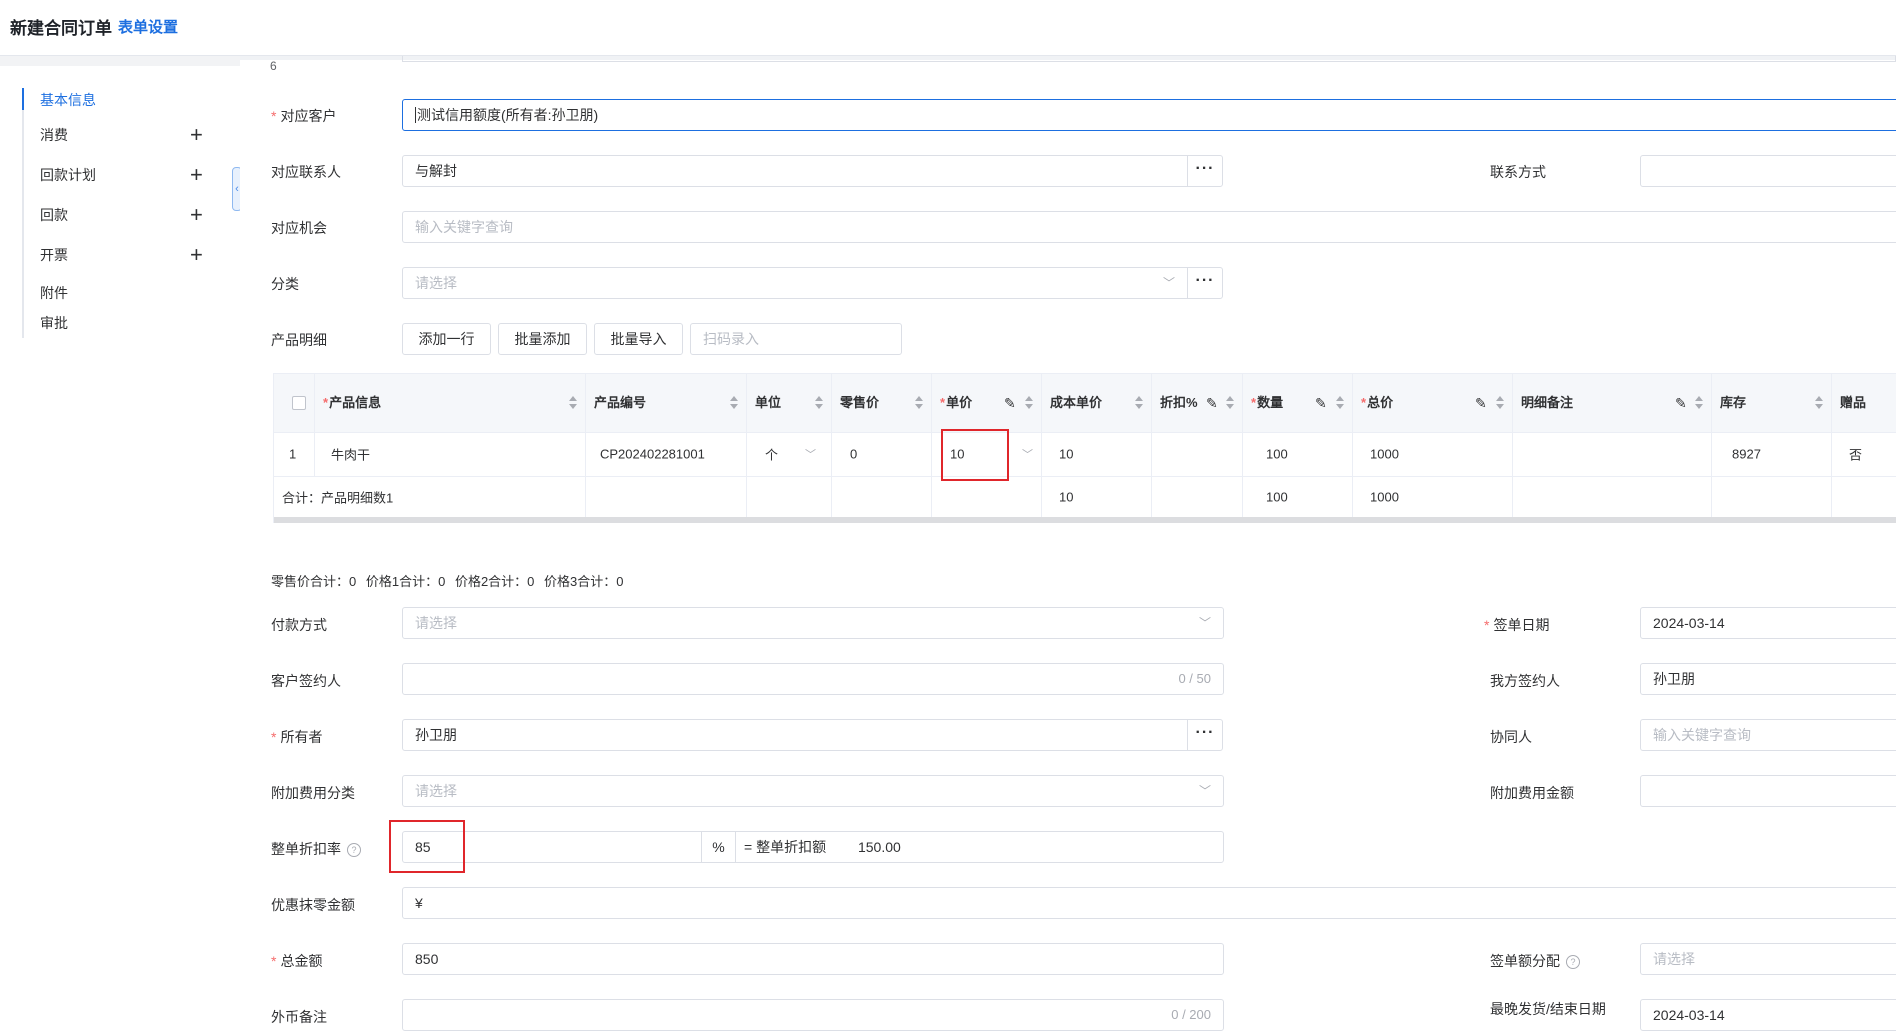 This screenshot has height=1034, width=1896. I want to click on sign-date-input: 2024-03-14, so click(1768, 623).